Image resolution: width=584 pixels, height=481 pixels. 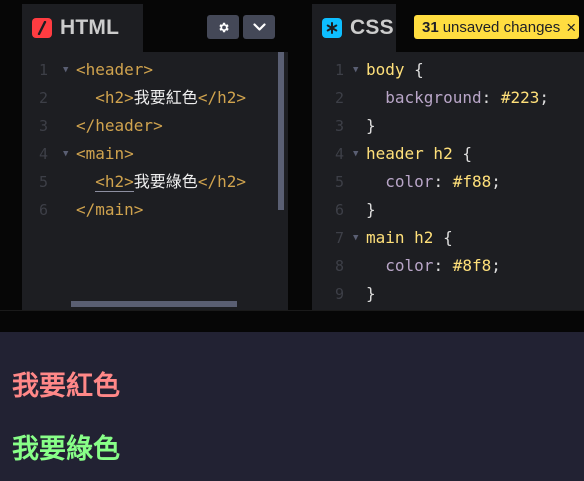 I want to click on vertical-scrollbar, so click(x=281, y=131).